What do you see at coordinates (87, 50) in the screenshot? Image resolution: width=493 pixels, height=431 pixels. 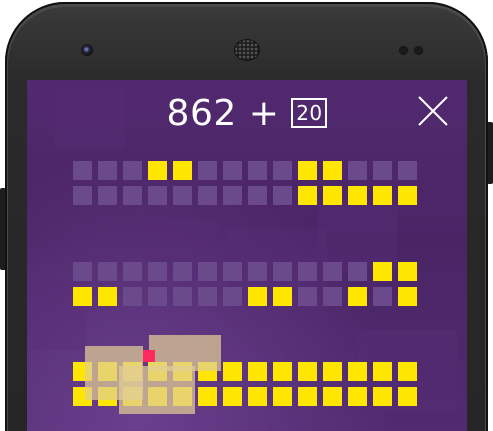 I see `front-camera-icon` at bounding box center [87, 50].